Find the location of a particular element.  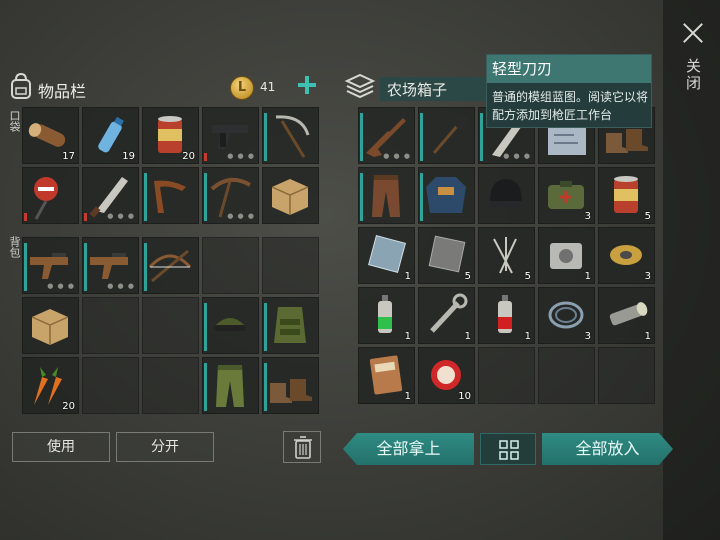

crossbow-icon is located at coordinates (170, 266).